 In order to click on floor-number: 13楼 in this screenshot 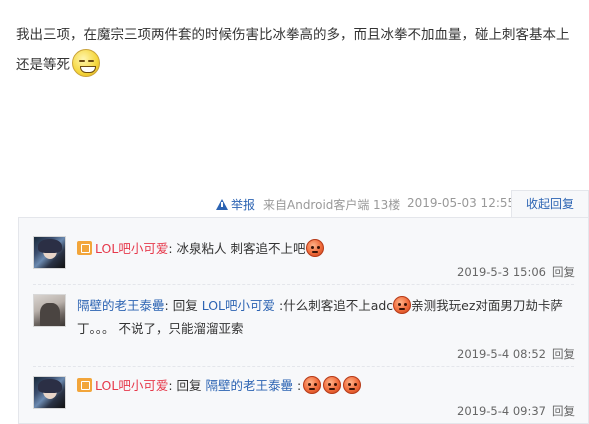, I will do `click(387, 205)`.